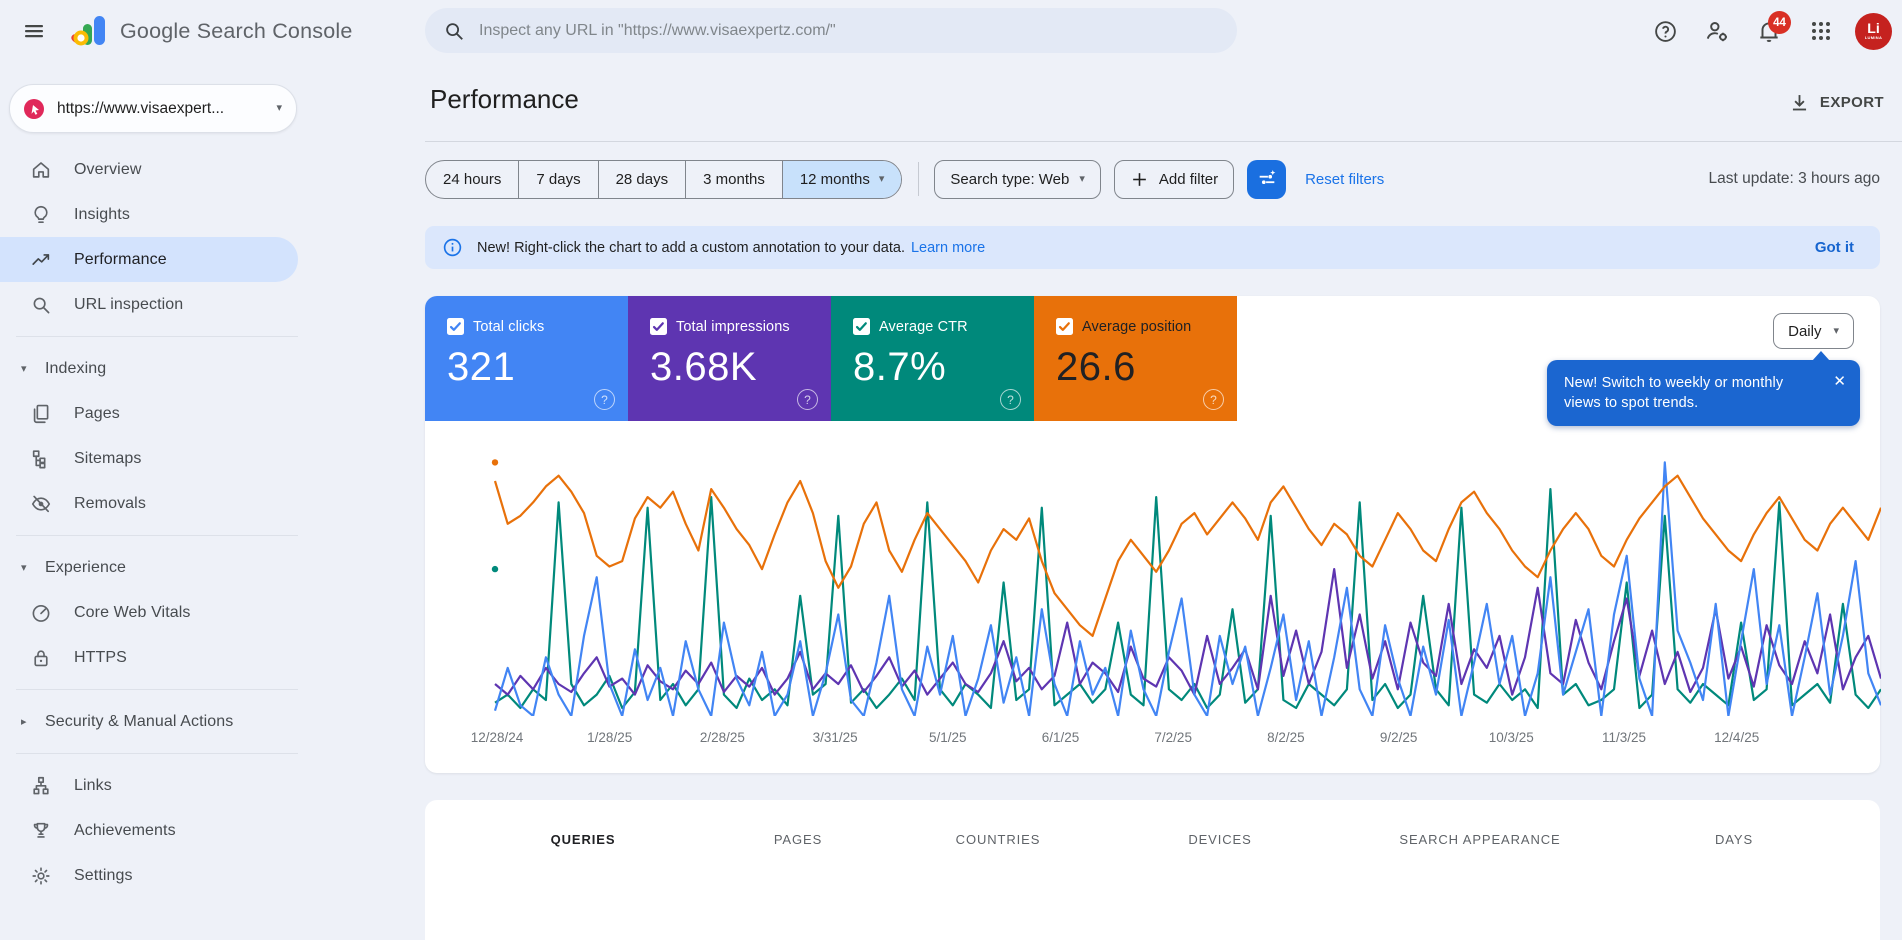  Describe the element at coordinates (704, 367) in the screenshot. I see `metric-value: 3.68K` at that location.